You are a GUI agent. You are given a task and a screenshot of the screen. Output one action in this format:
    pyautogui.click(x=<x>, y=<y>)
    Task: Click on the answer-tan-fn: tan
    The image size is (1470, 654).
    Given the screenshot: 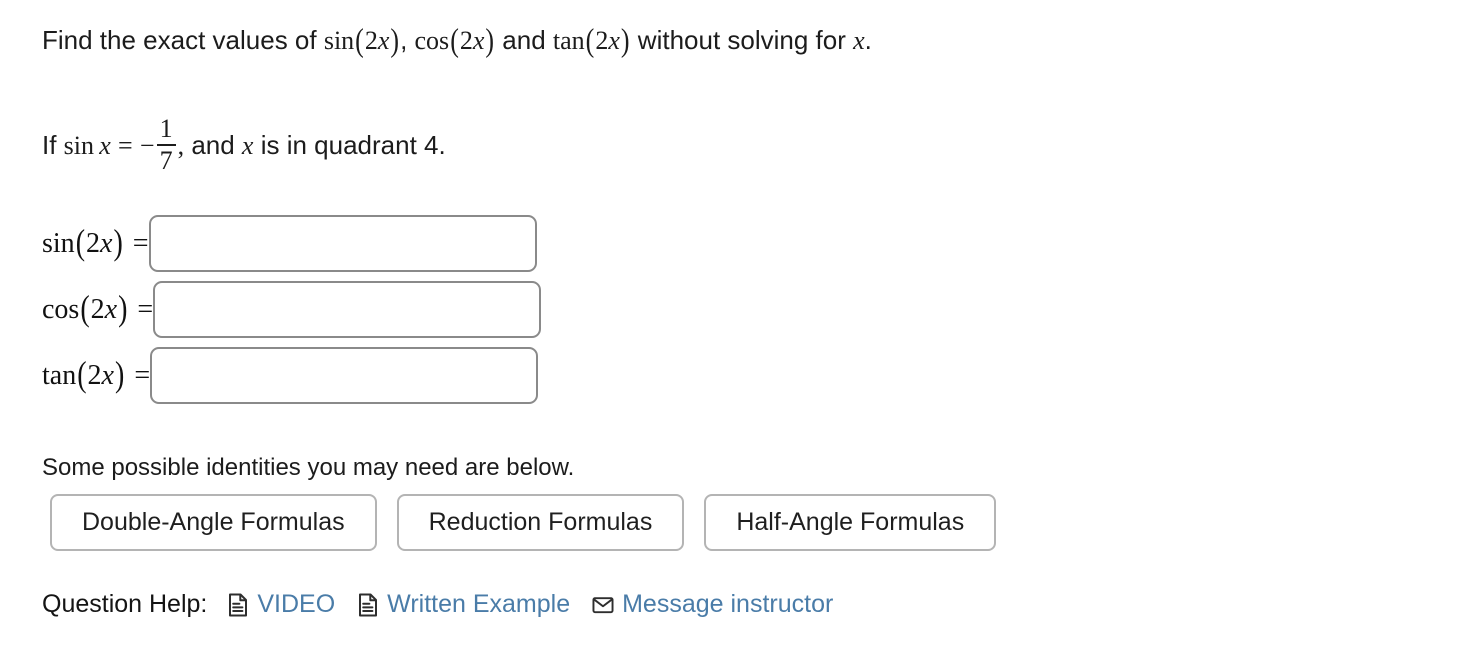 What is the action you would take?
    pyautogui.click(x=59, y=375)
    